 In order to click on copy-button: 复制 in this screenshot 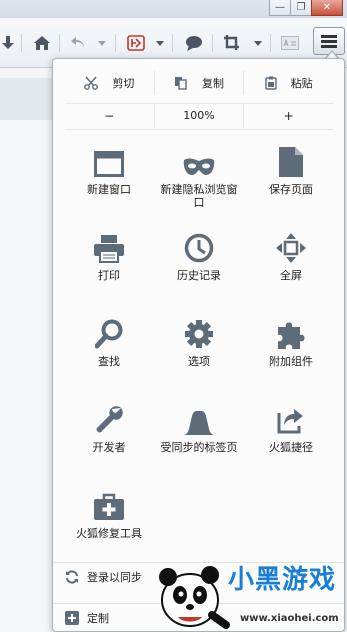, I will do `click(200, 83)`.